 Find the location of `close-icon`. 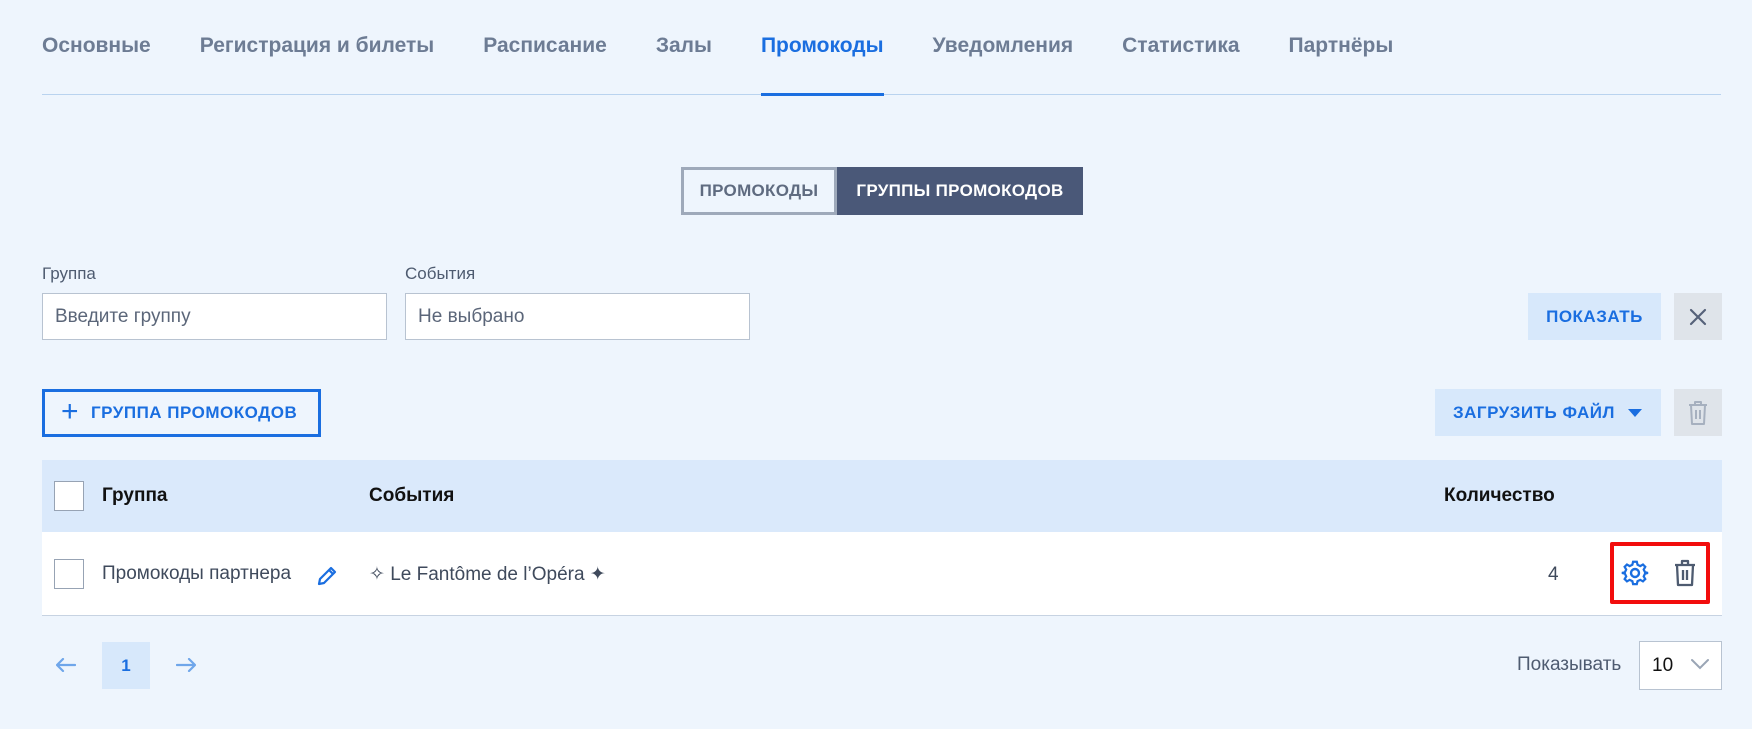

close-icon is located at coordinates (1698, 316).